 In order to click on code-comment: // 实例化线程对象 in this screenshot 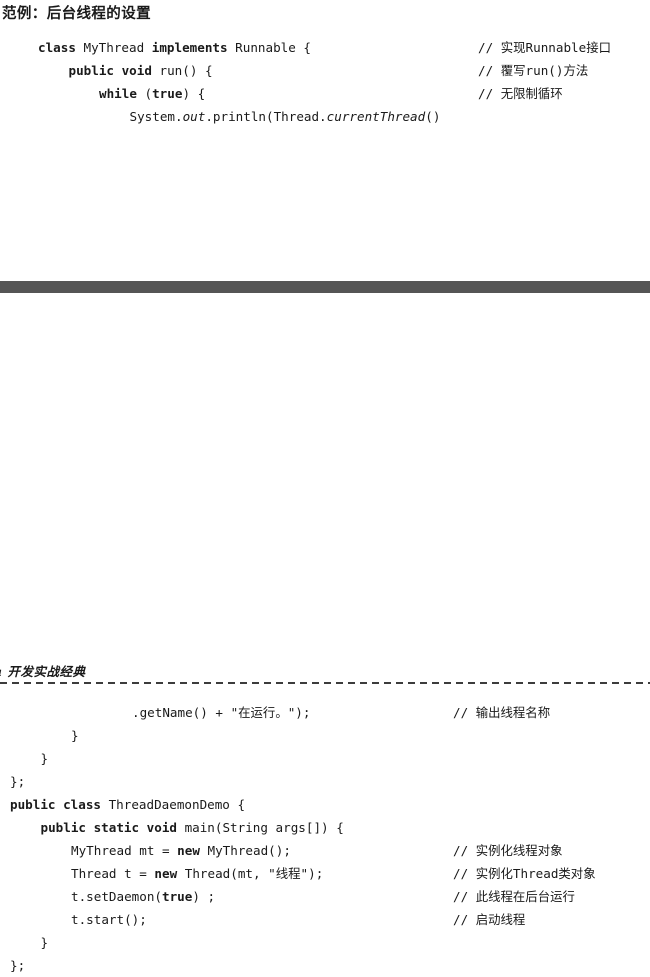, I will do `click(508, 850)`.